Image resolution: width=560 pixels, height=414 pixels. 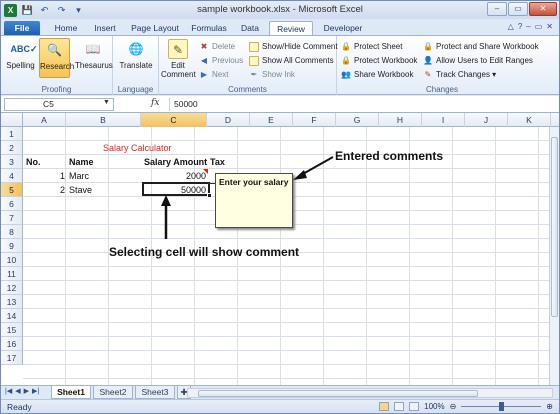 I want to click on edit-comment-button: ✎ Edit Comment, so click(x=178, y=58).